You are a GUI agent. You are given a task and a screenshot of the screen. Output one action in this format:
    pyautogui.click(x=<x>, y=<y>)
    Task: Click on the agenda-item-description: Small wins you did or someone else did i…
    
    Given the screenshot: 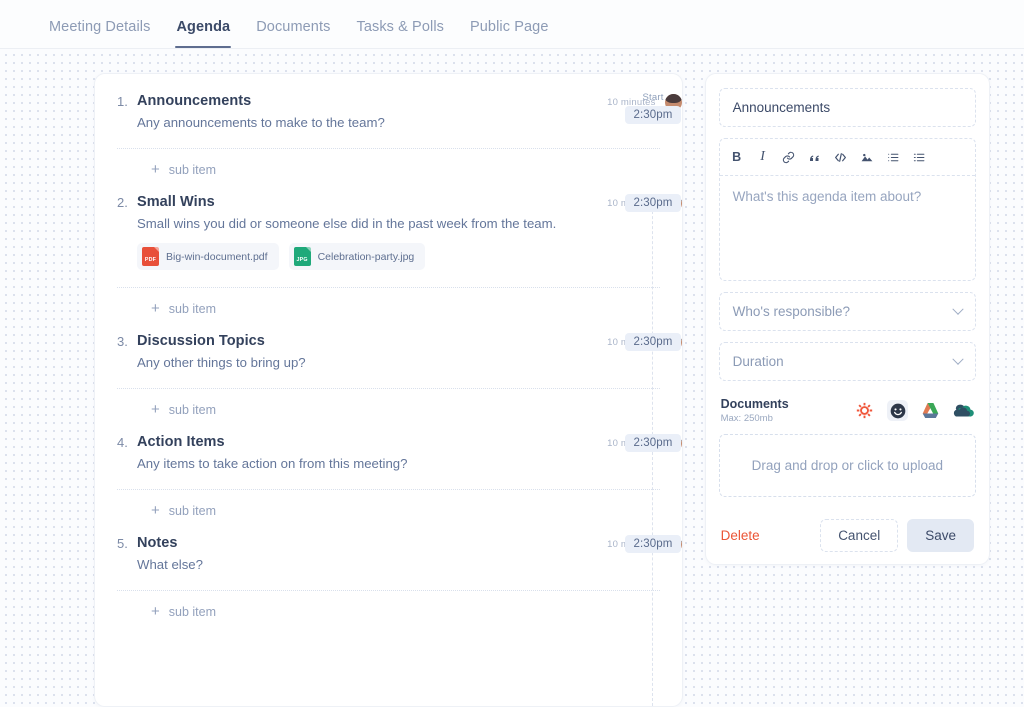 What is the action you would take?
    pyautogui.click(x=347, y=223)
    